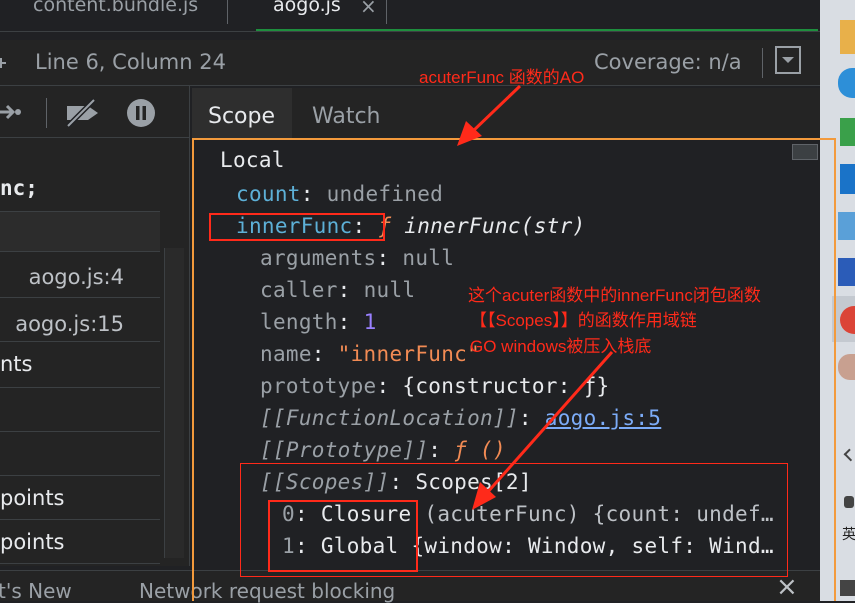 The height and width of the screenshot is (603, 855). What do you see at coordinates (502, 77) in the screenshot?
I see `annotation-acuterfunc-ao: acuterFunc 函数的AO` at bounding box center [502, 77].